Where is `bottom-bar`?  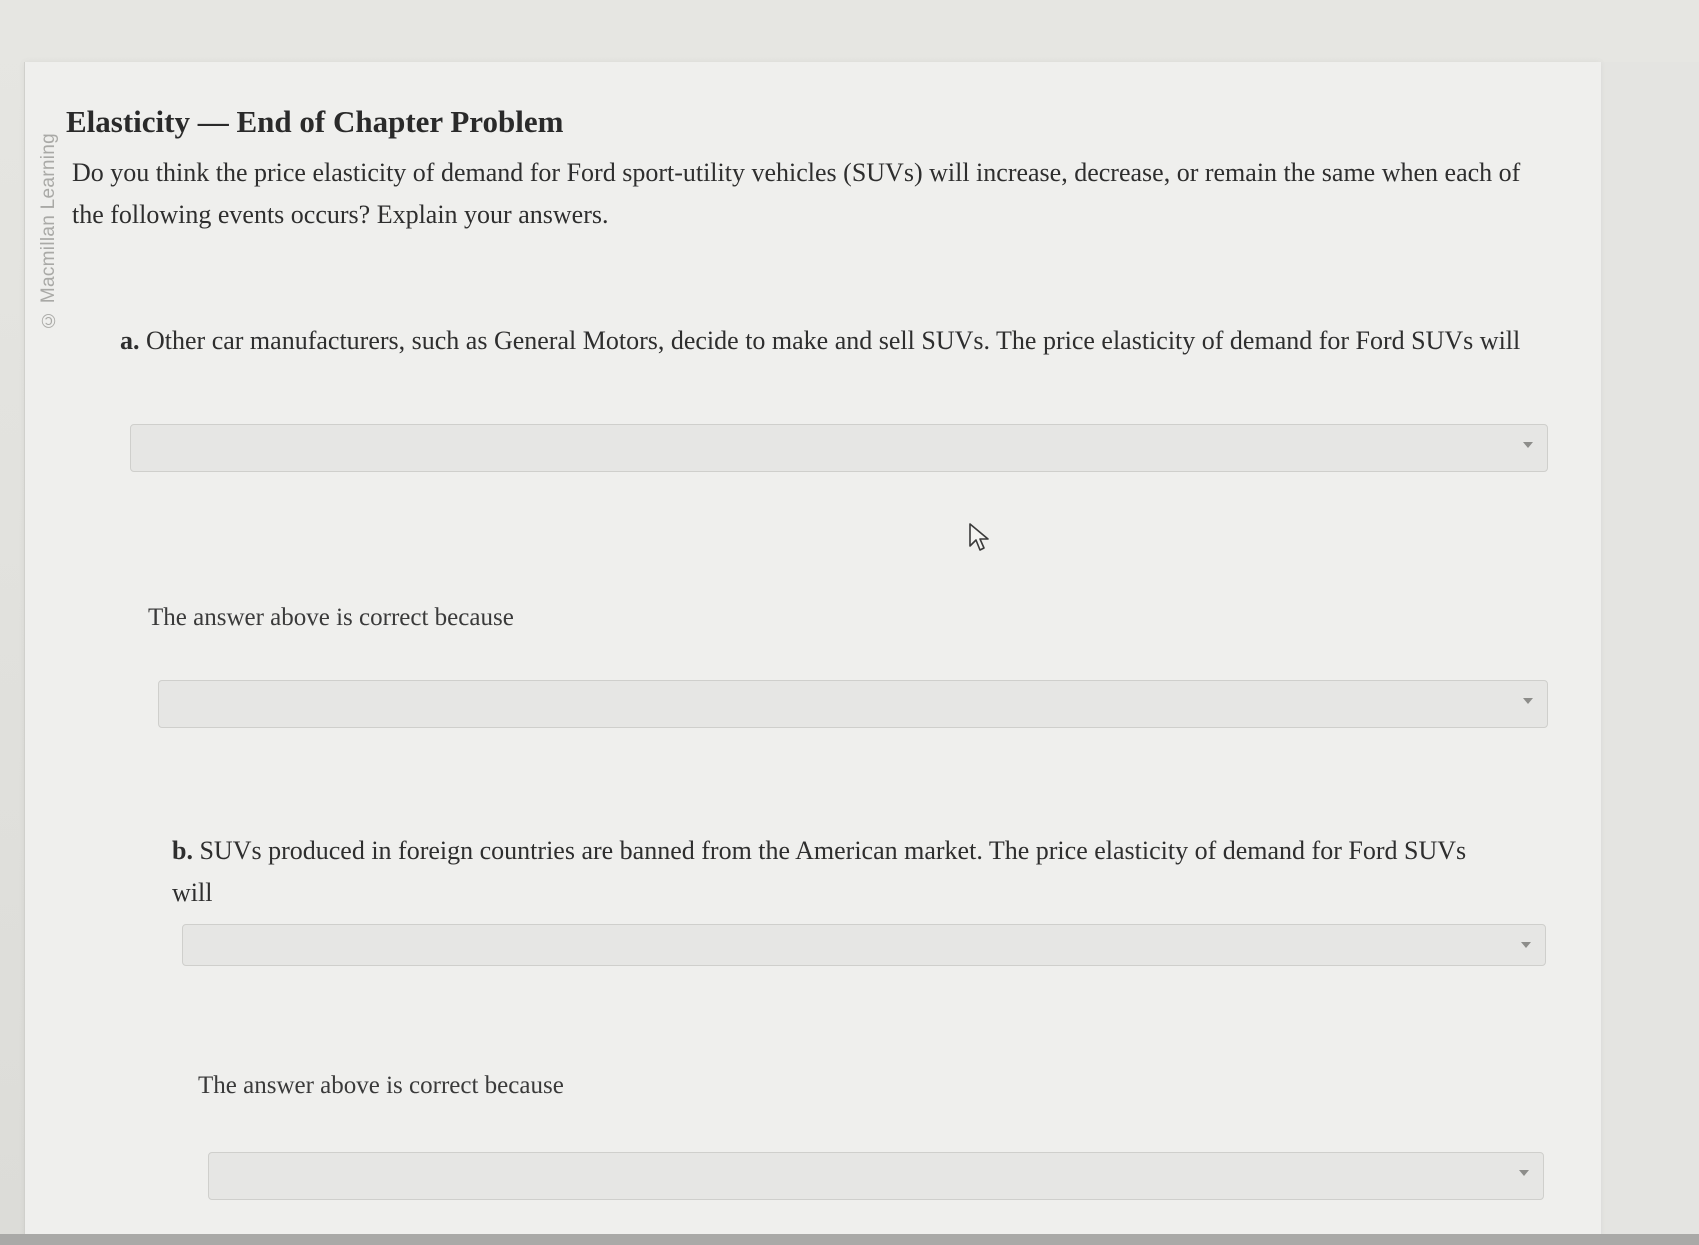 bottom-bar is located at coordinates (849, 1239).